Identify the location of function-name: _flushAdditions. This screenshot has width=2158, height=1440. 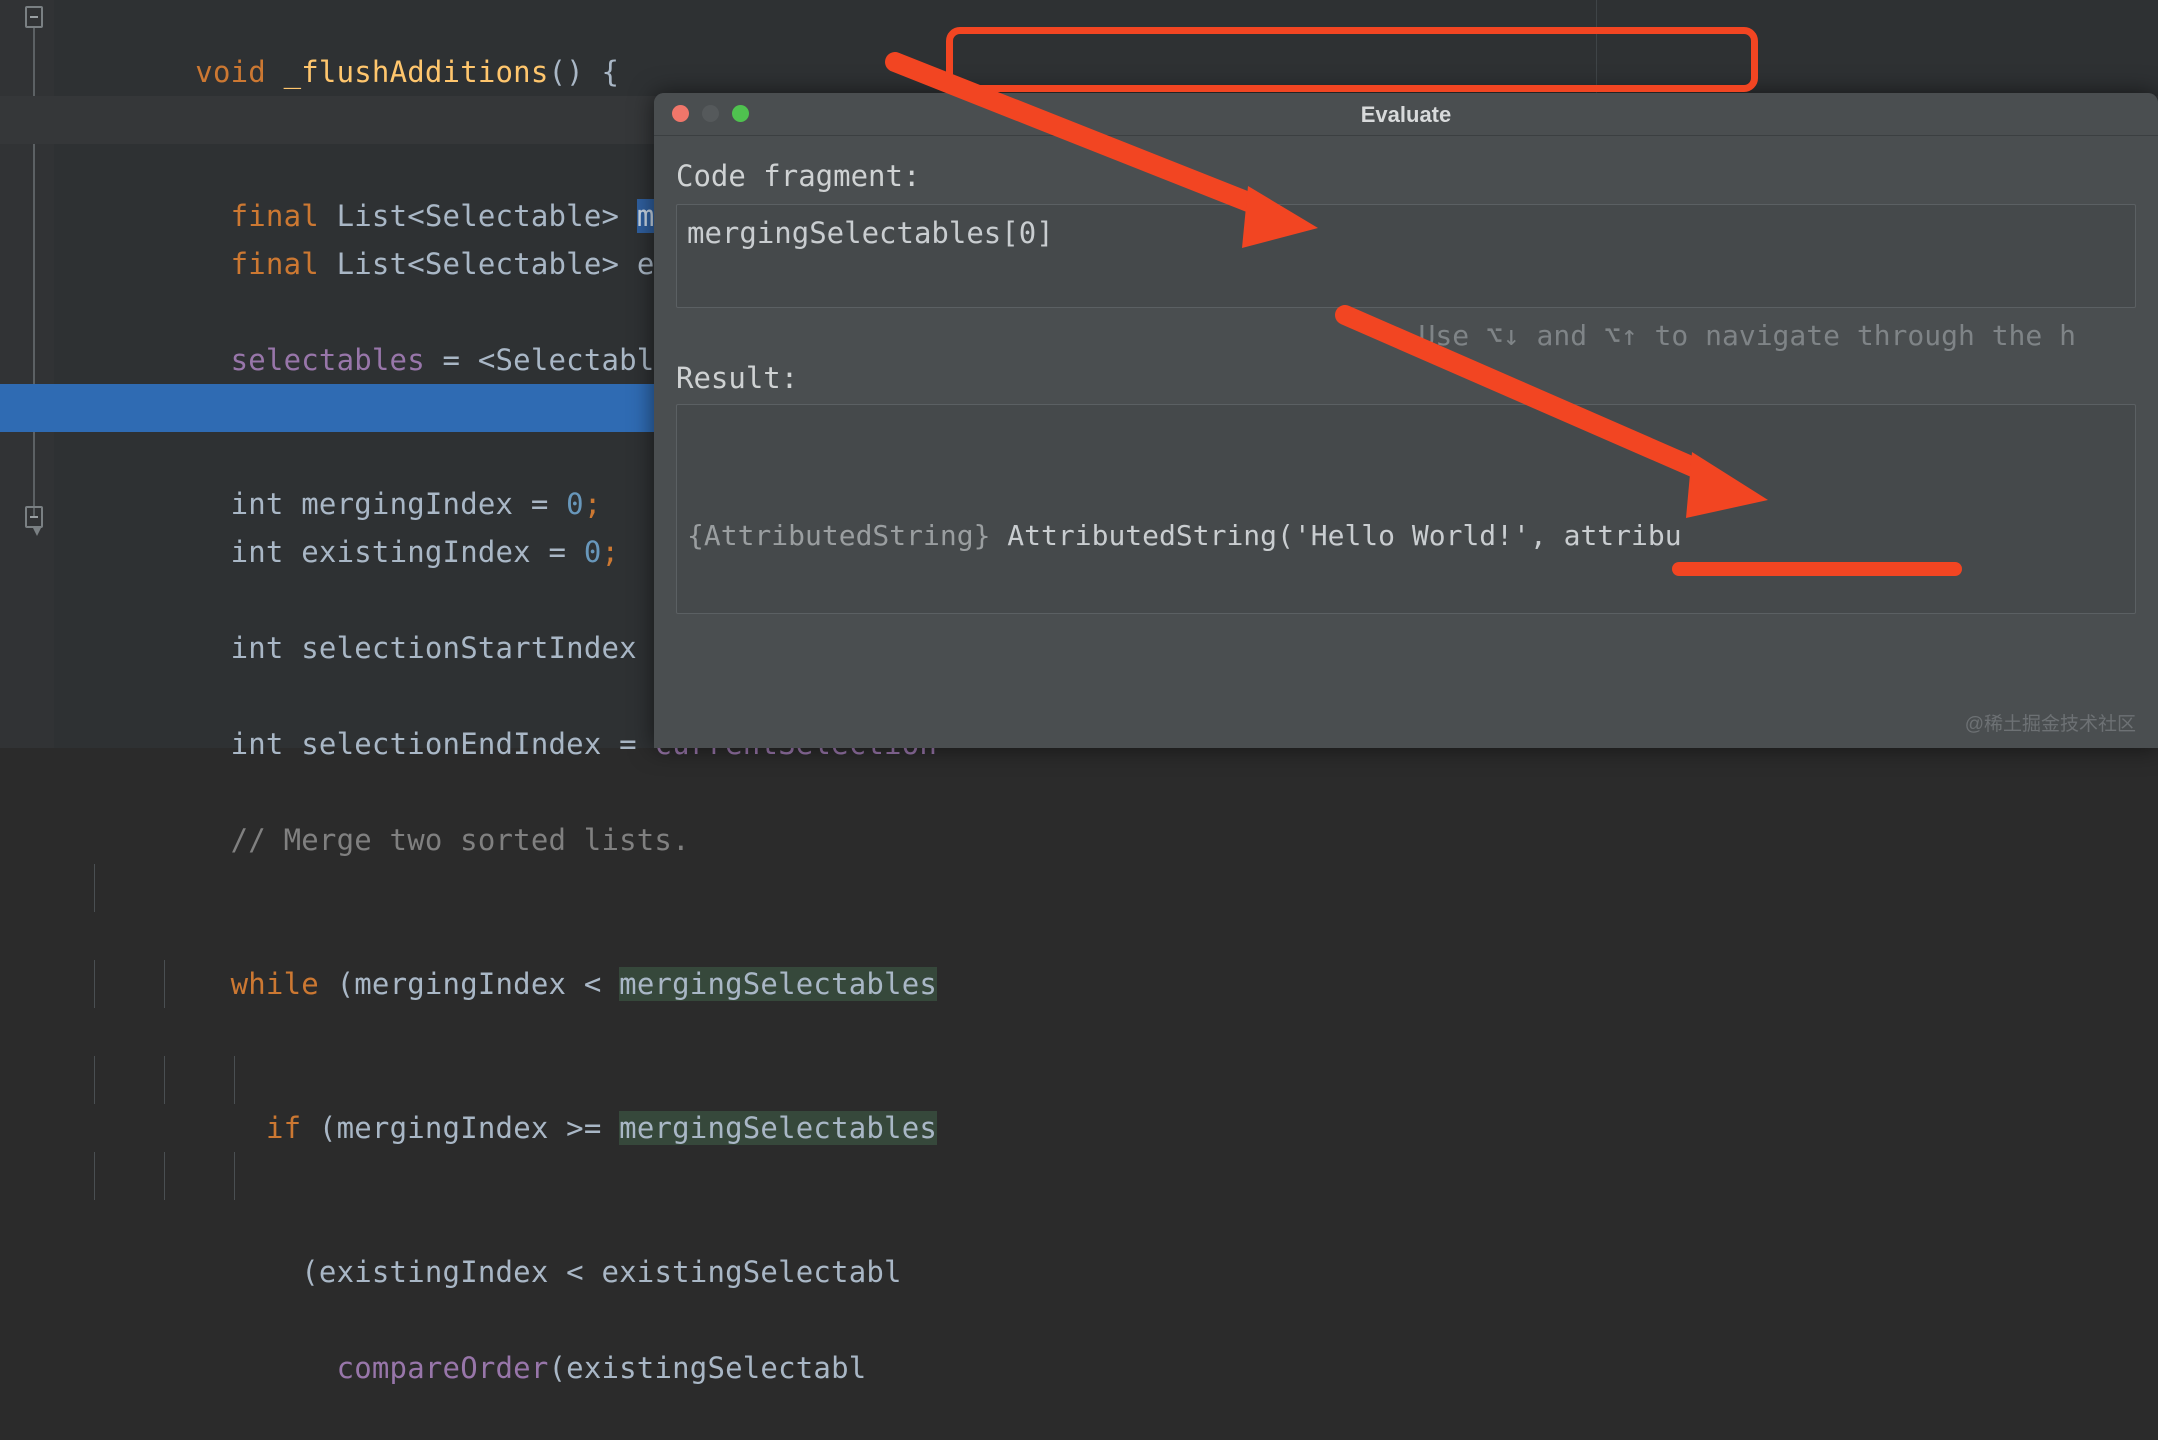
(416, 72).